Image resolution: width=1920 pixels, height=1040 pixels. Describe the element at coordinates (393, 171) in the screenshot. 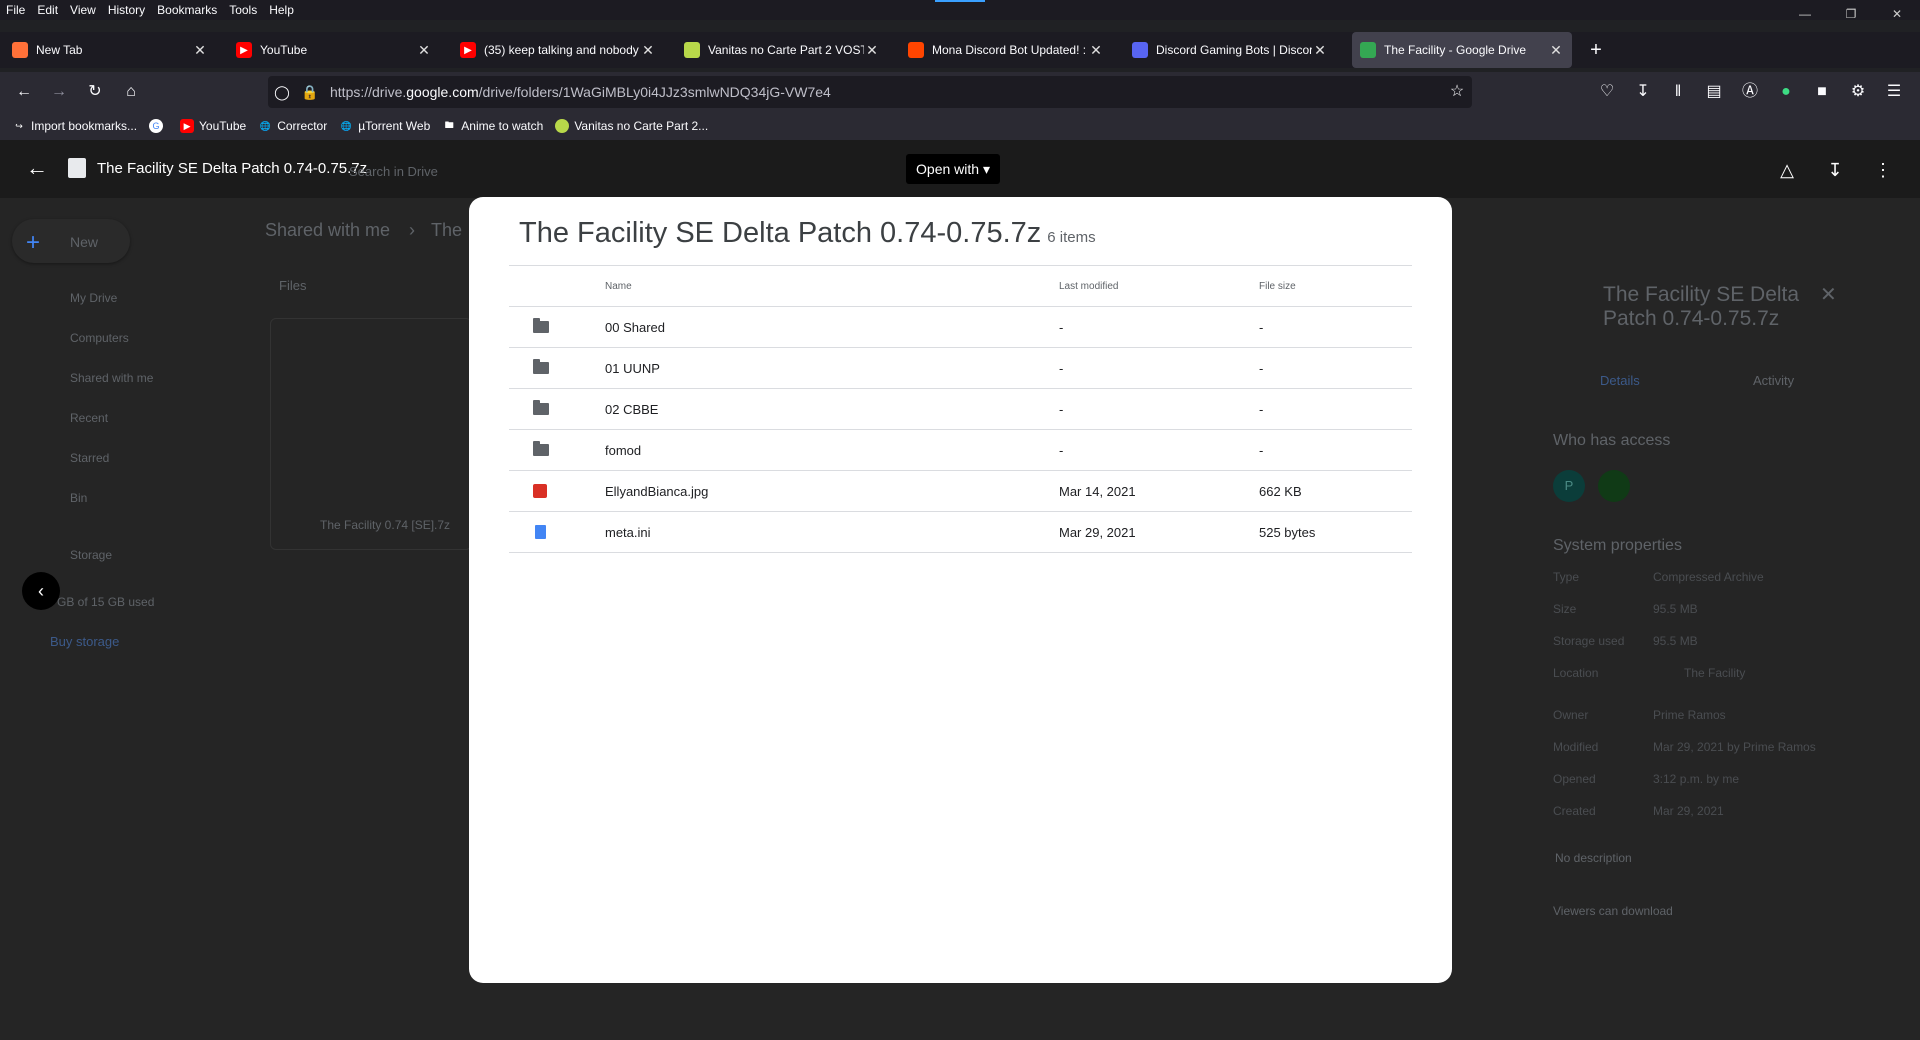

I see `drive-search-input: Search in Drive` at that location.